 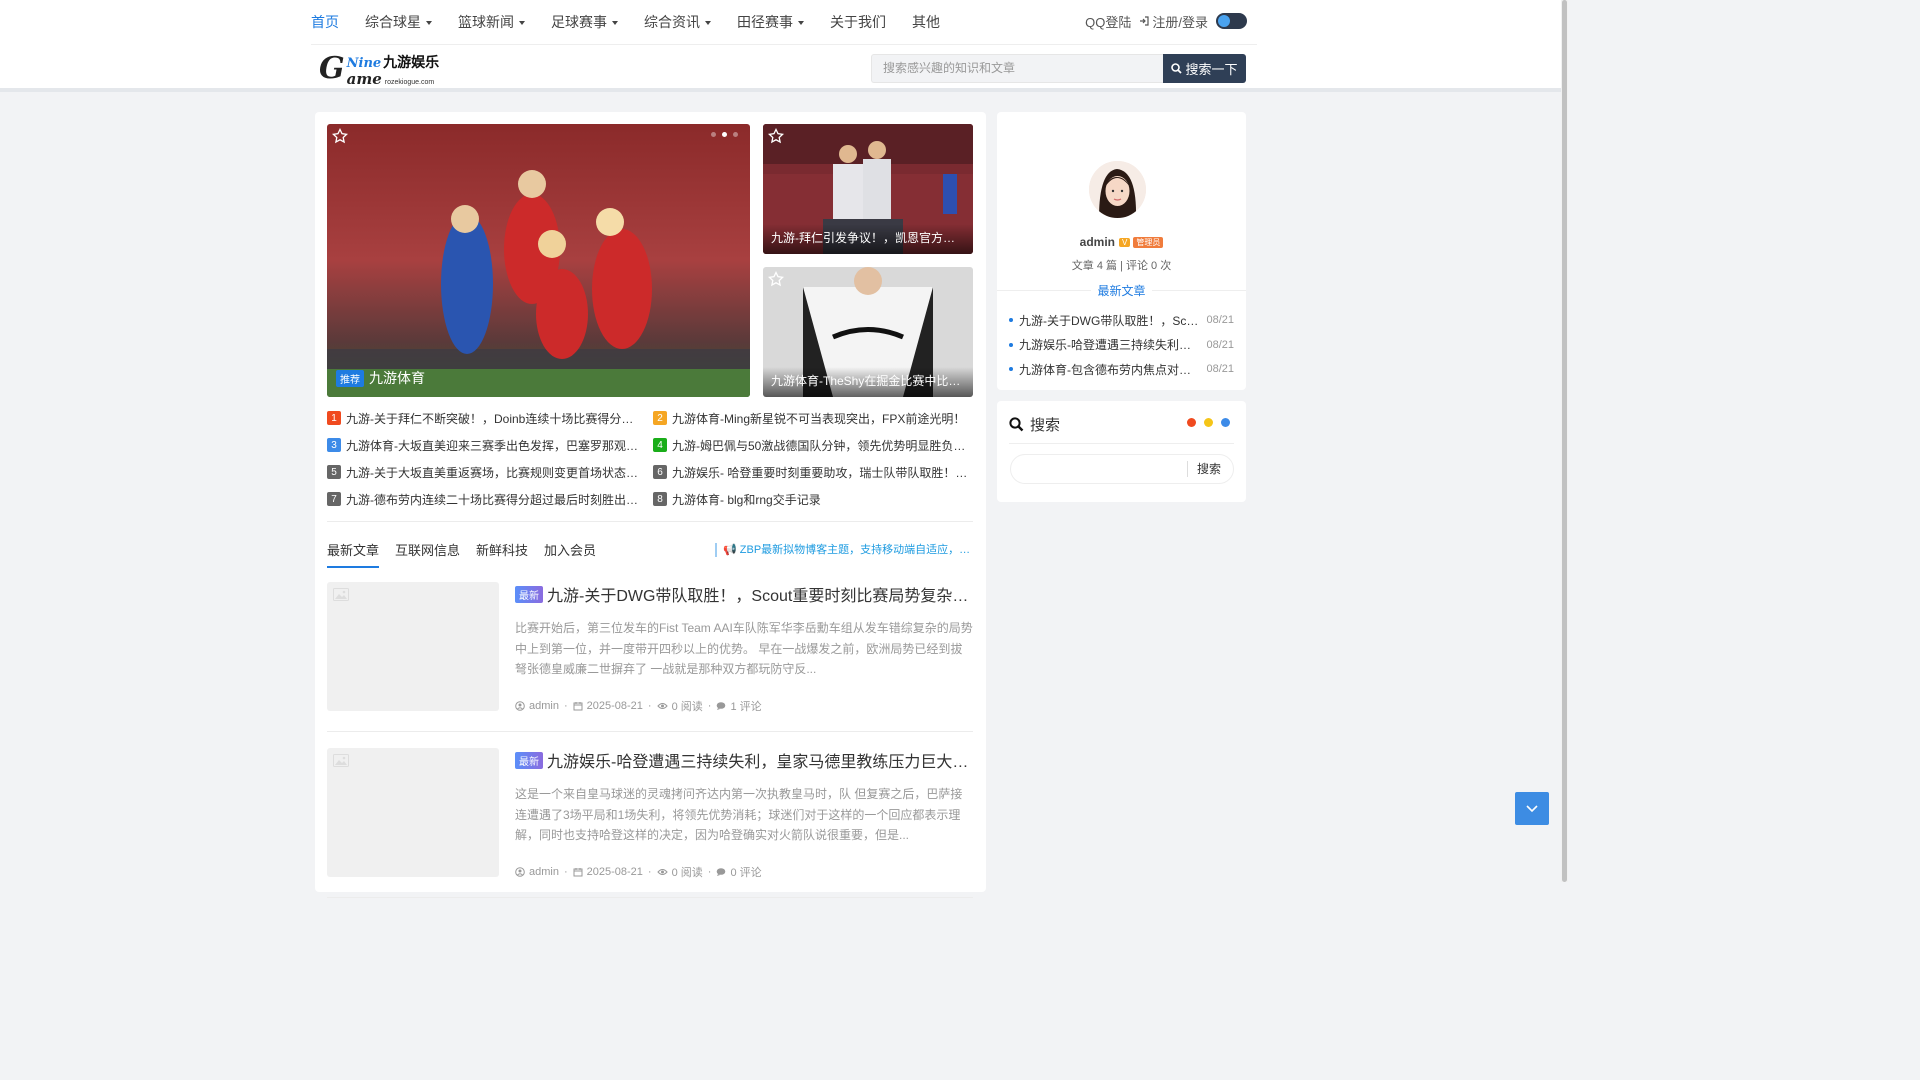 What do you see at coordinates (868, 189) in the screenshot?
I see `side-card-1: 九游-拜仁引发争议！，凯恩官方宣布退出` at bounding box center [868, 189].